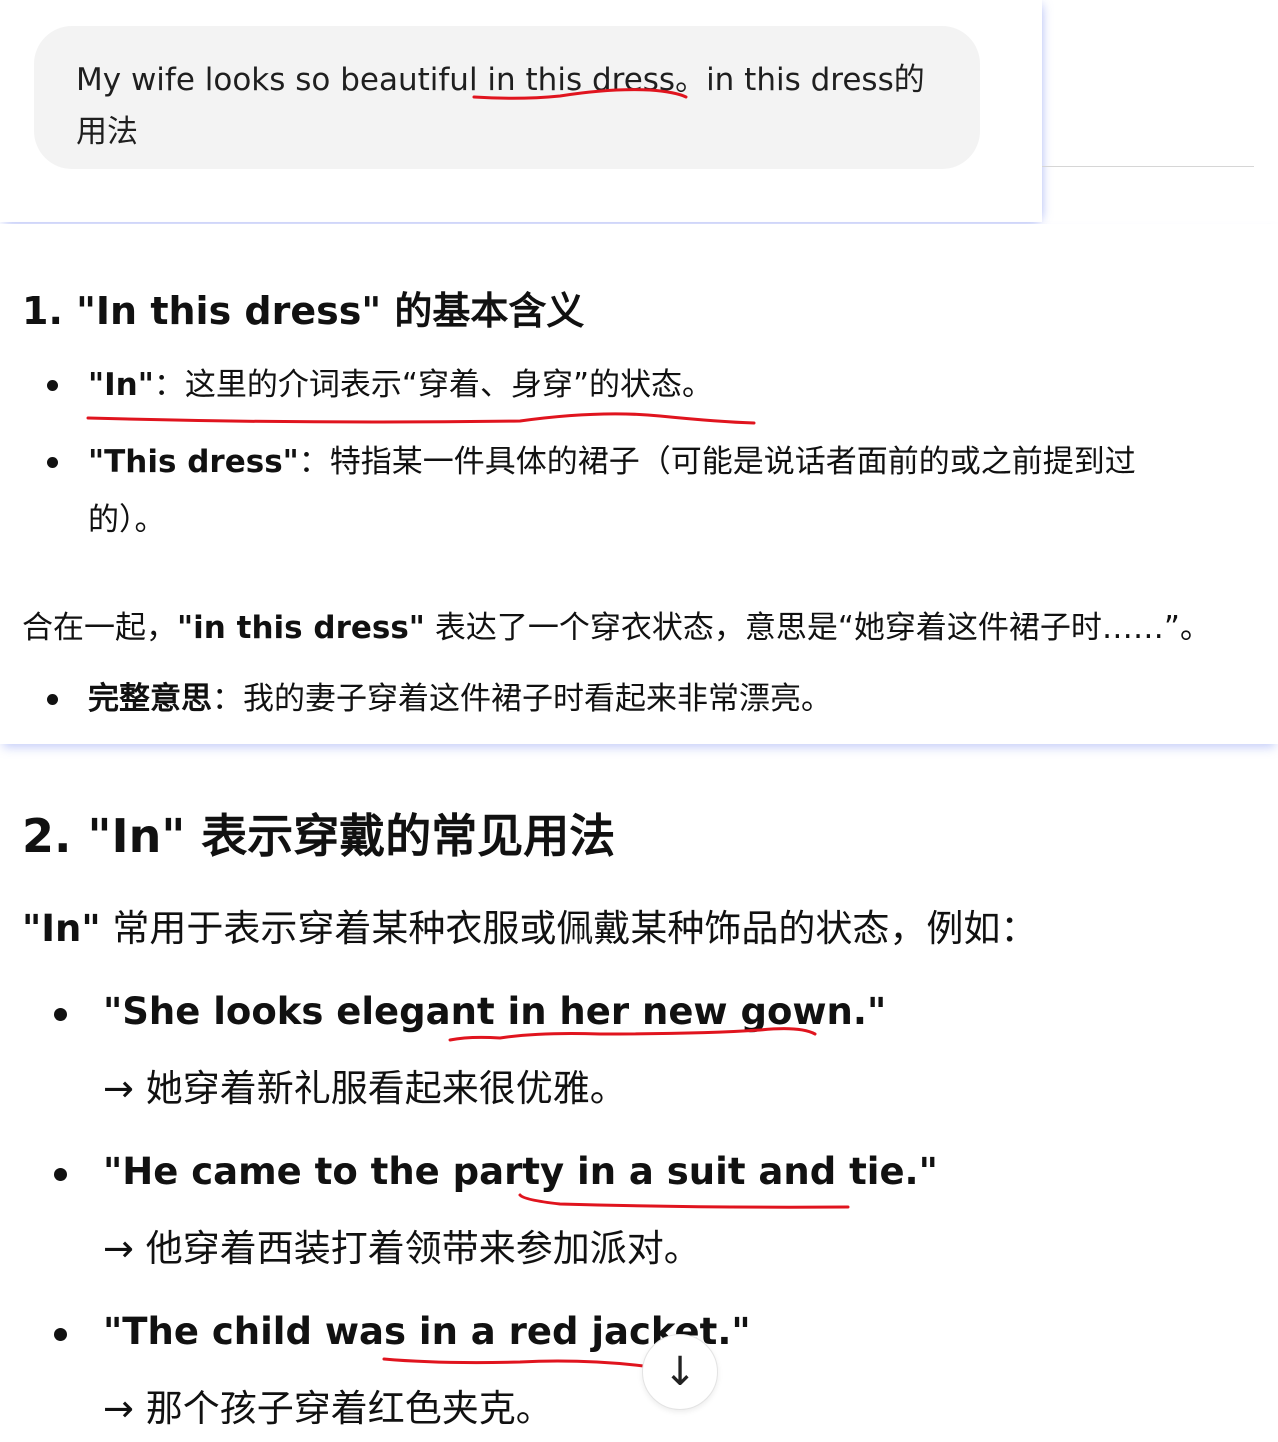 Image resolution: width=1278 pixels, height=1442 pixels. I want to click on user-message-text-line2: 用法, so click(107, 132).